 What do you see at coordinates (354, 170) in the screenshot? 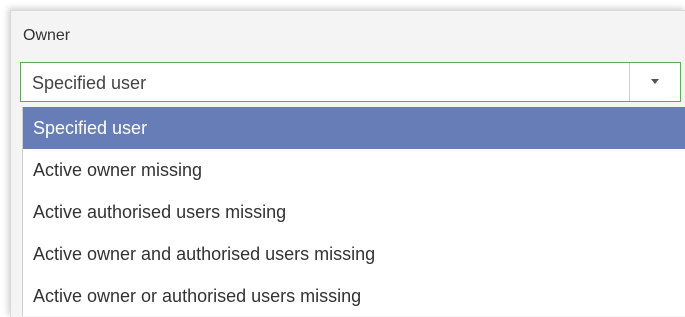
I see `dropdown-option-active-owner-missing: Active owner missing` at bounding box center [354, 170].